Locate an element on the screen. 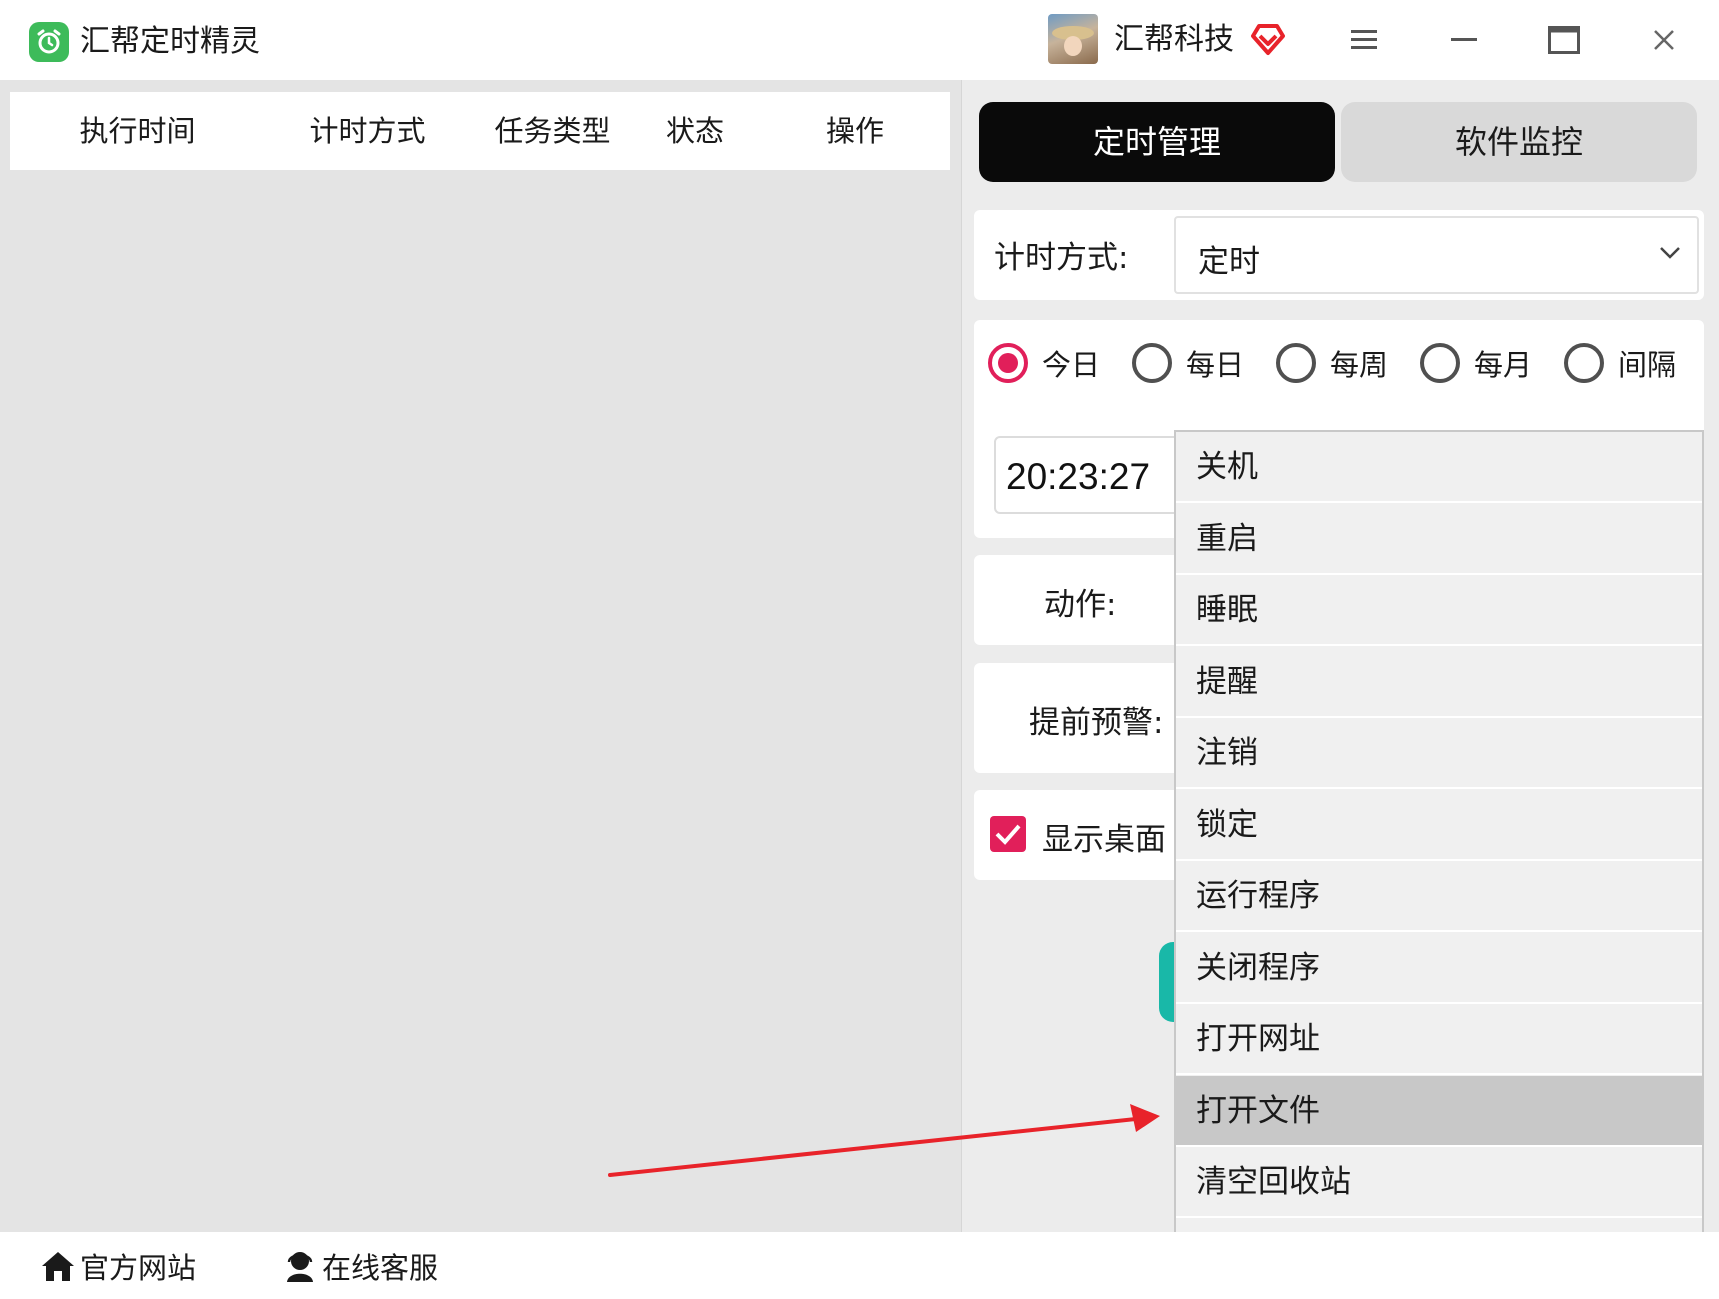 Image resolution: width=1719 pixels, height=1299 pixels. checkmark-icon is located at coordinates (1008, 834).